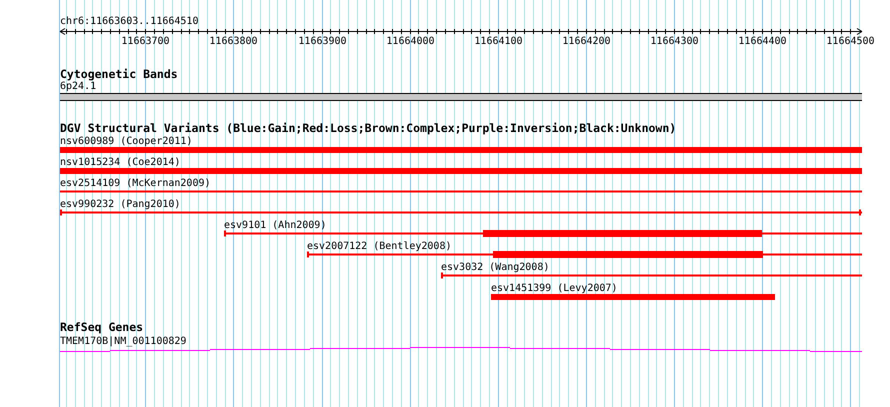 This screenshot has height=407, width=890. I want to click on variant-label: esv1451399 (Levy2007), so click(554, 288).